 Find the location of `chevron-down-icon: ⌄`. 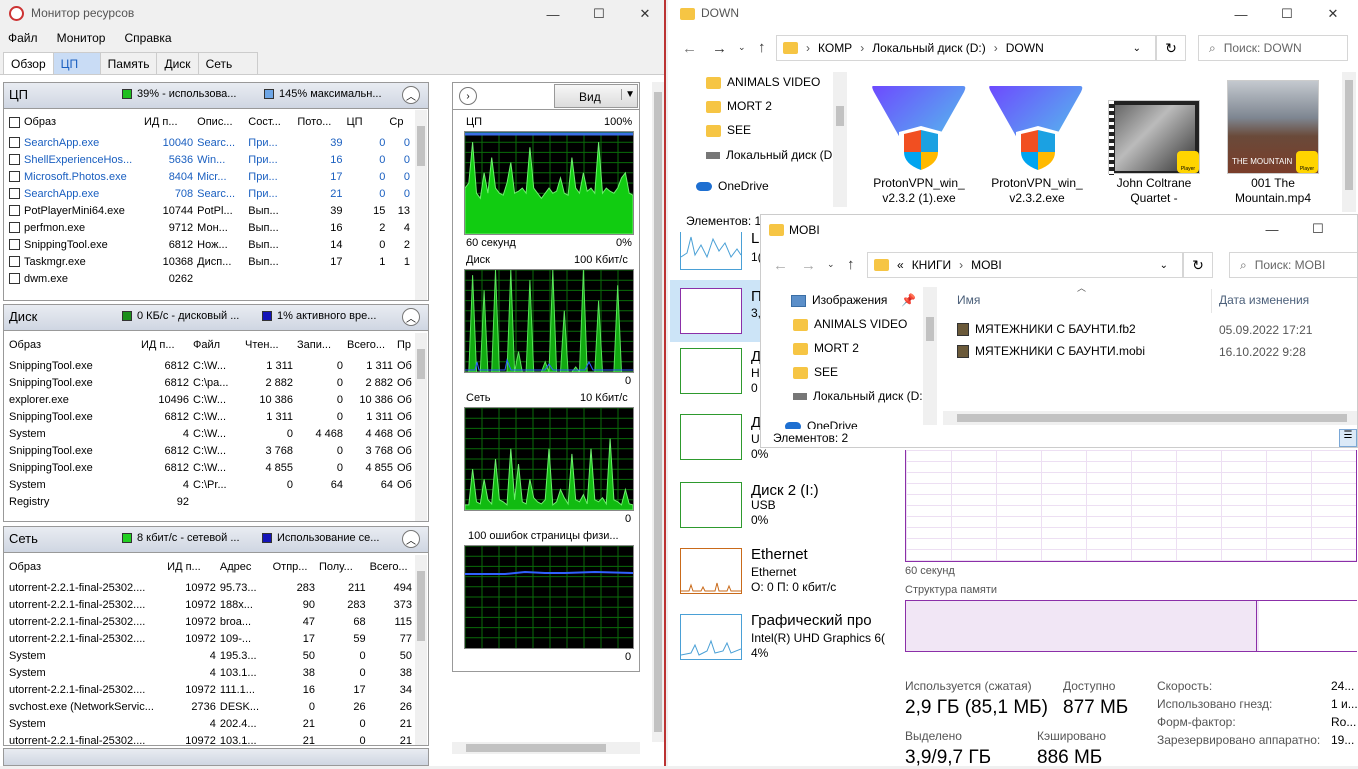

chevron-down-icon: ⌄ is located at coordinates (1137, 48).